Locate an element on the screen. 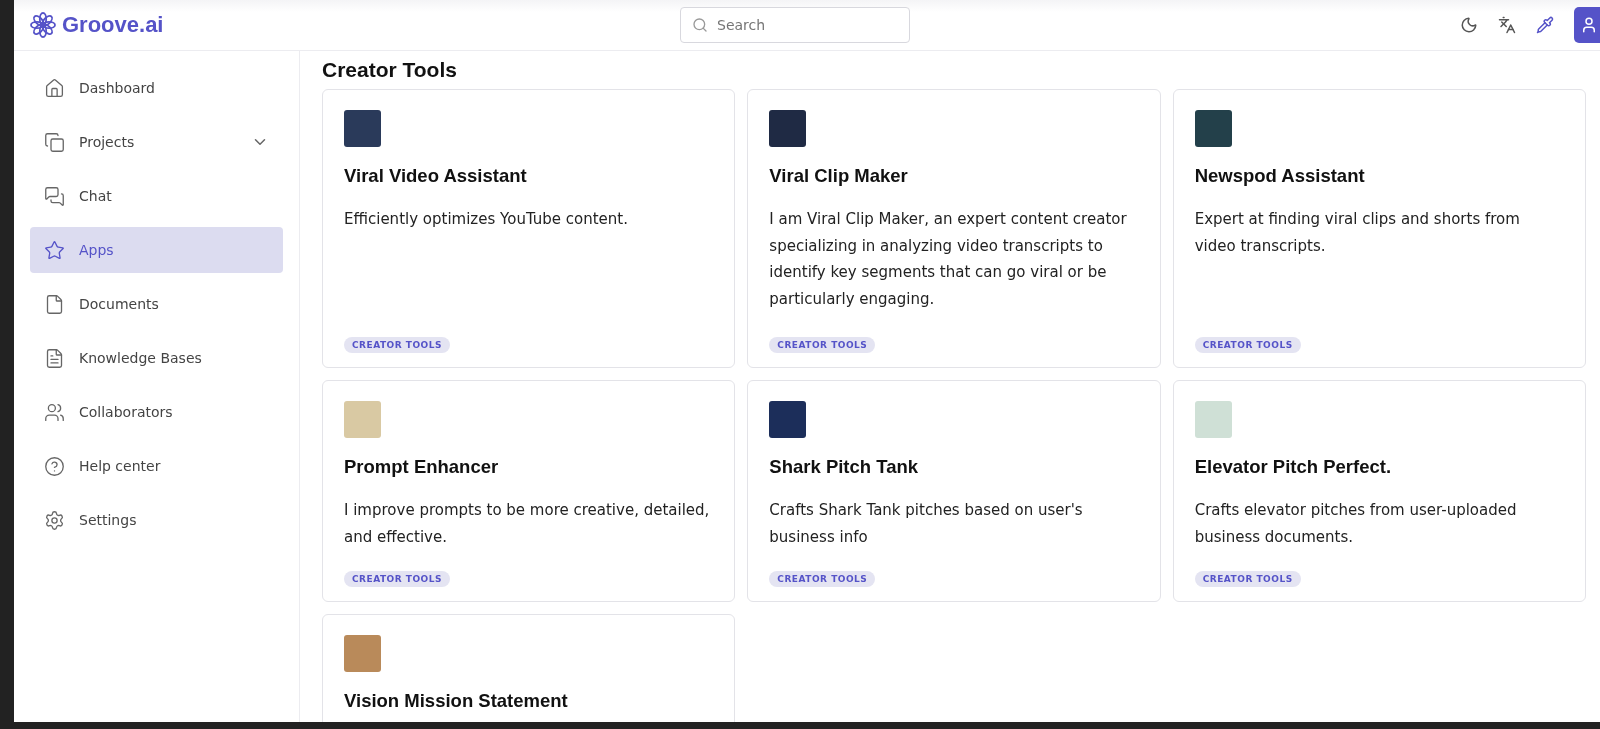 This screenshot has height=729, width=1600. app-name: Shark Pitch Tank is located at coordinates (844, 467).